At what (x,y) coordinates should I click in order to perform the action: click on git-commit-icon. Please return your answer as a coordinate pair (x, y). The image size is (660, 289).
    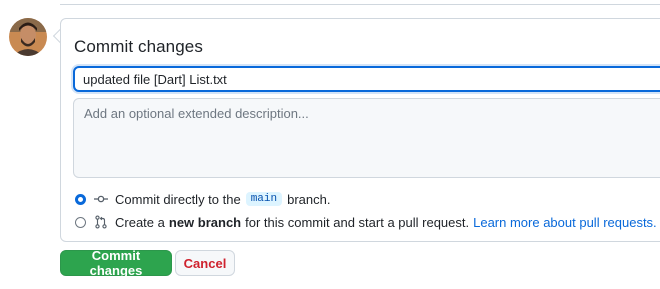
    Looking at the image, I should click on (101, 199).